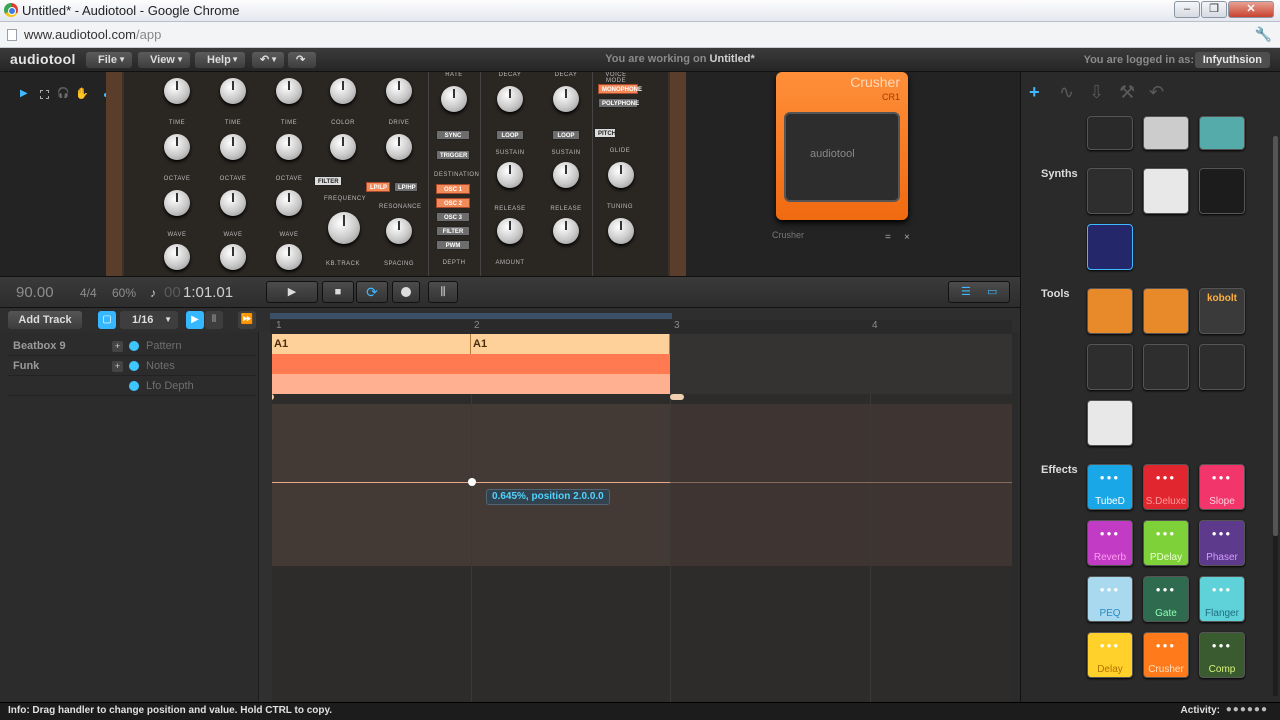 The image size is (1280, 720). What do you see at coordinates (302, 60) in the screenshot?
I see `redo-button: ↷` at bounding box center [302, 60].